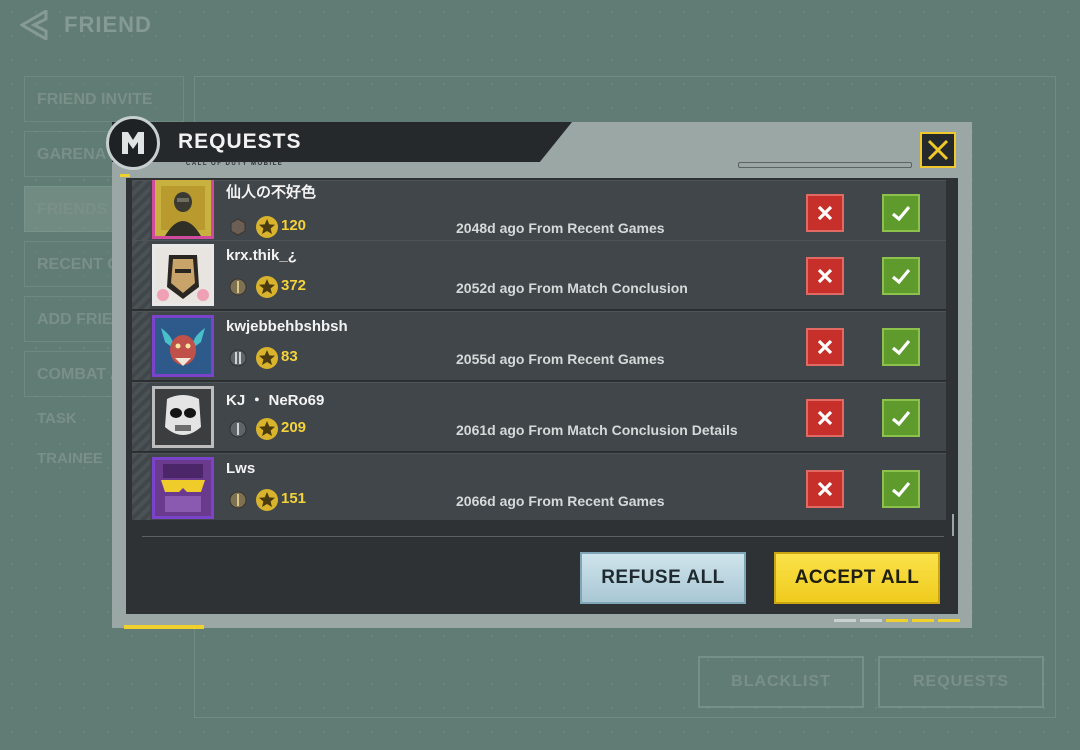 The image size is (1080, 750). Describe the element at coordinates (560, 359) in the screenshot. I see `request-origin: 2055d ago From Recent Games` at that location.